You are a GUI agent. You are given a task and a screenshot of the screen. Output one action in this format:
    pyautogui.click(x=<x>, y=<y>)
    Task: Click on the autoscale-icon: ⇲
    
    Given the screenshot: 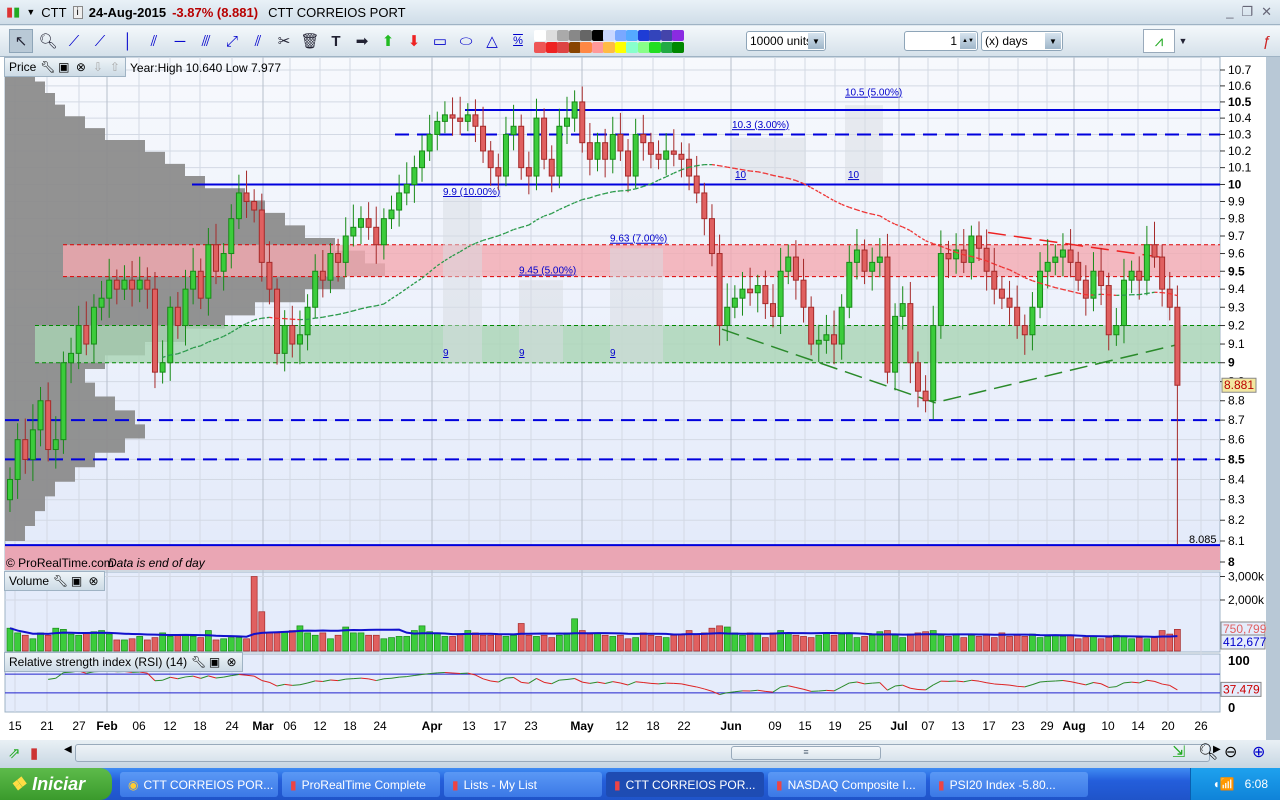 What is the action you would take?
    pyautogui.click(x=1178, y=752)
    